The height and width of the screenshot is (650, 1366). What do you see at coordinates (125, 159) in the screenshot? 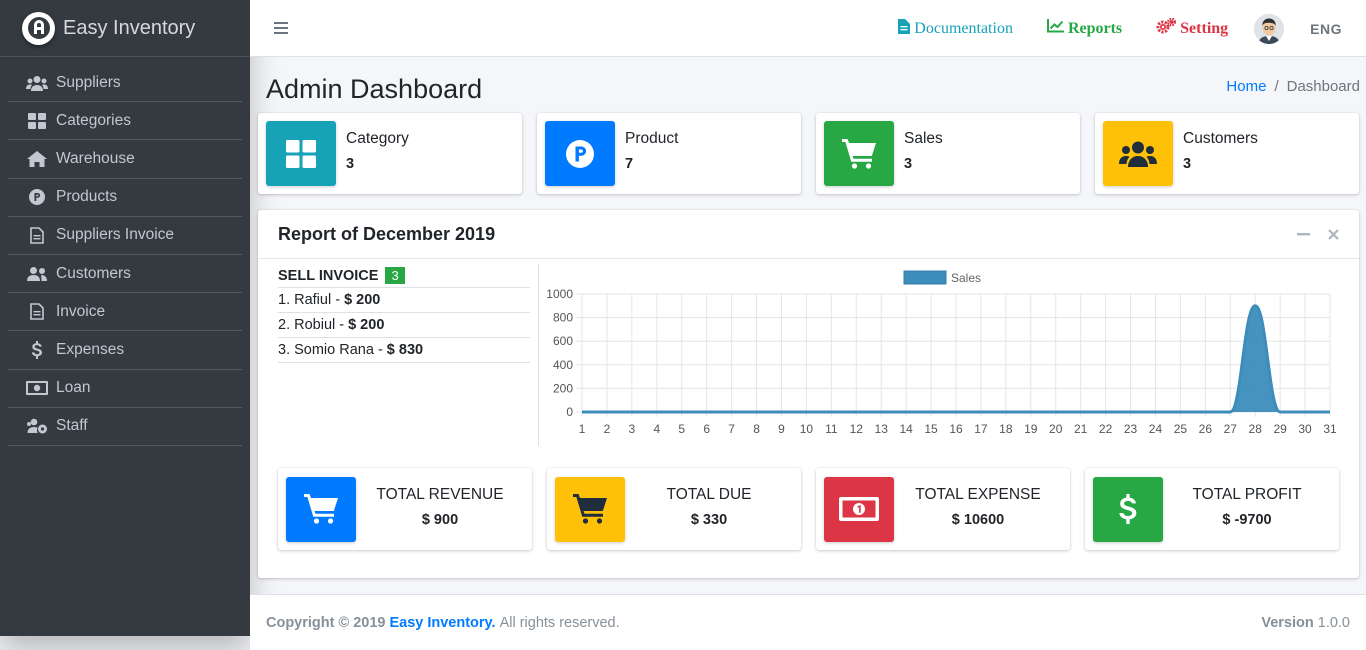
I see `sidebar-item-warehouse: Warehouse` at bounding box center [125, 159].